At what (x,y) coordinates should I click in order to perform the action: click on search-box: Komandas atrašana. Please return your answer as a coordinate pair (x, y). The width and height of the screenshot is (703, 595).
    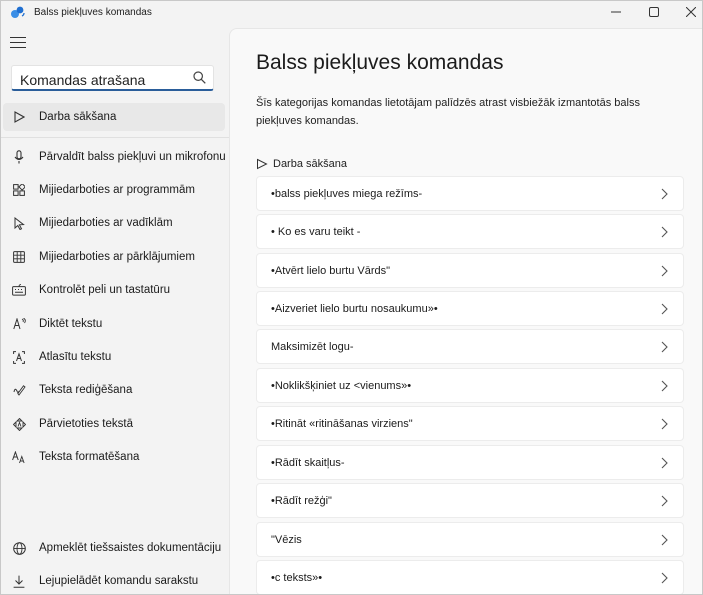
    Looking at the image, I should click on (112, 78).